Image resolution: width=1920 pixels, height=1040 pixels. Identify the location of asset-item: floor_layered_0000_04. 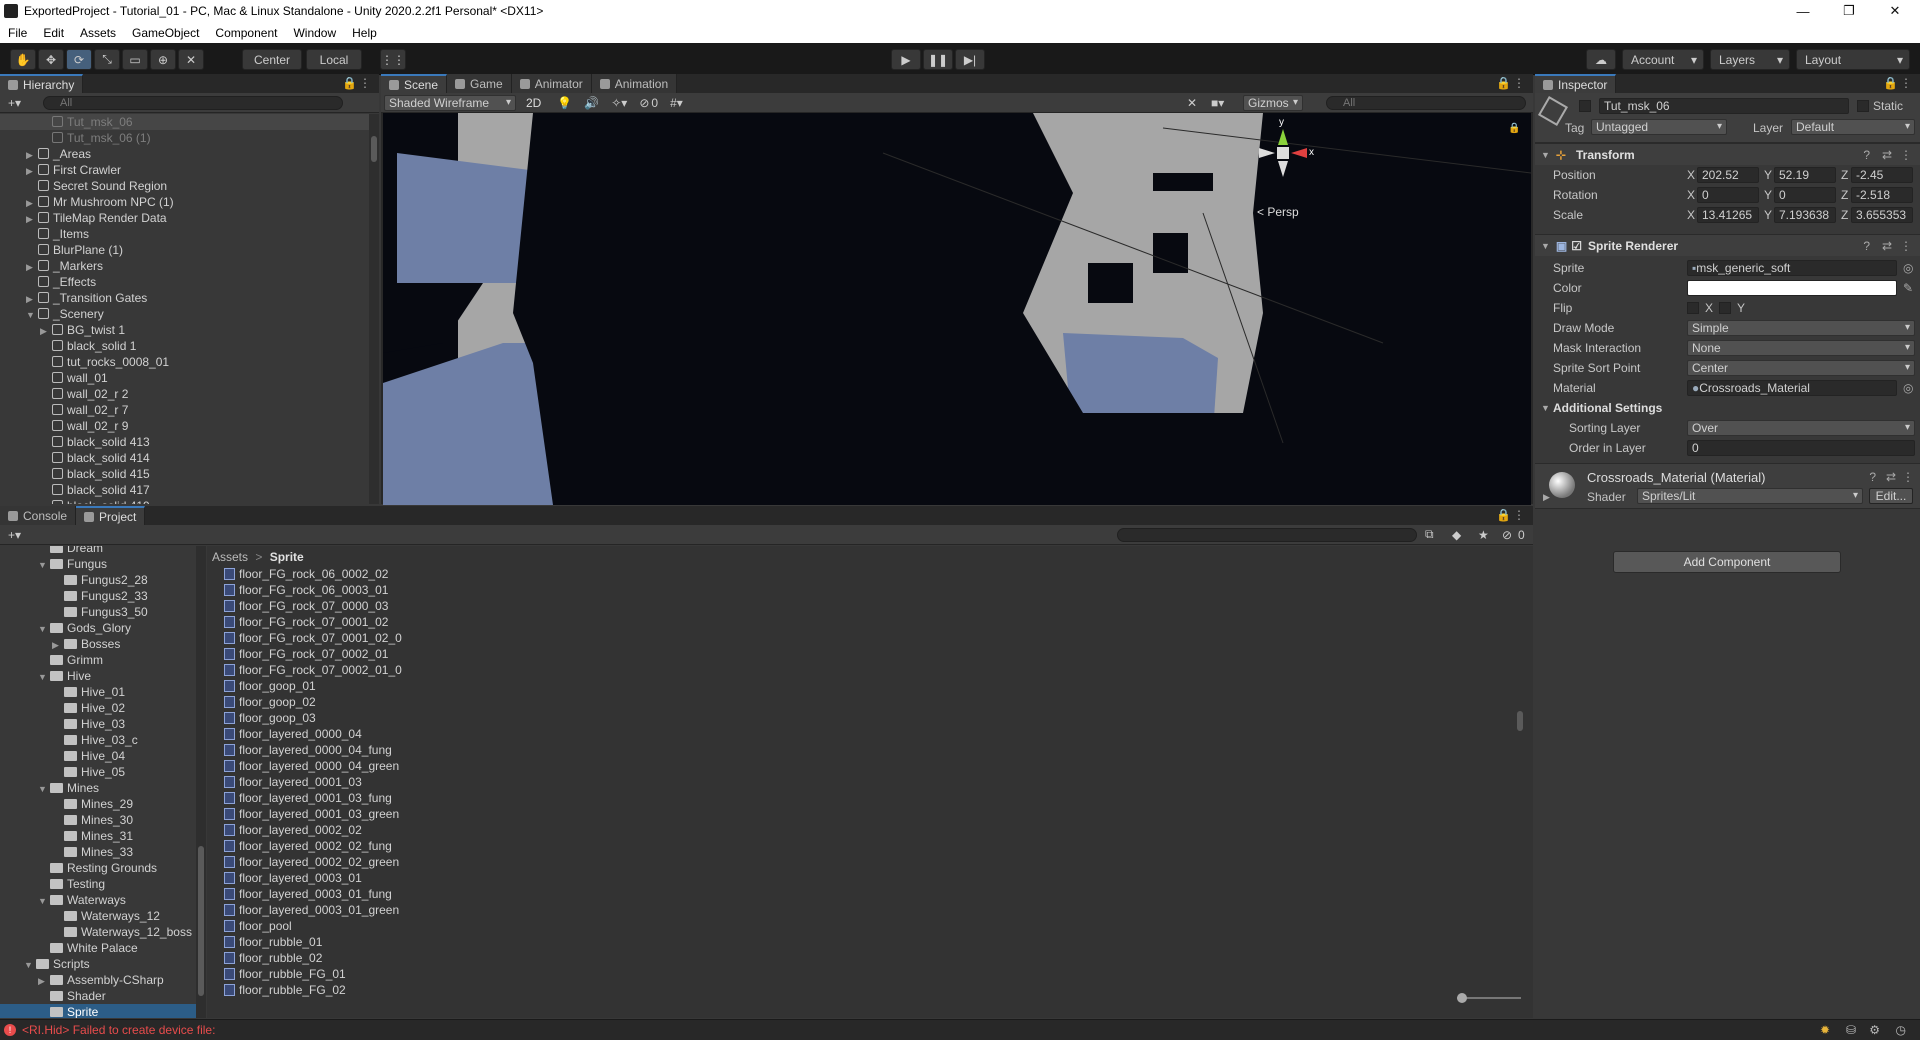
(293, 734).